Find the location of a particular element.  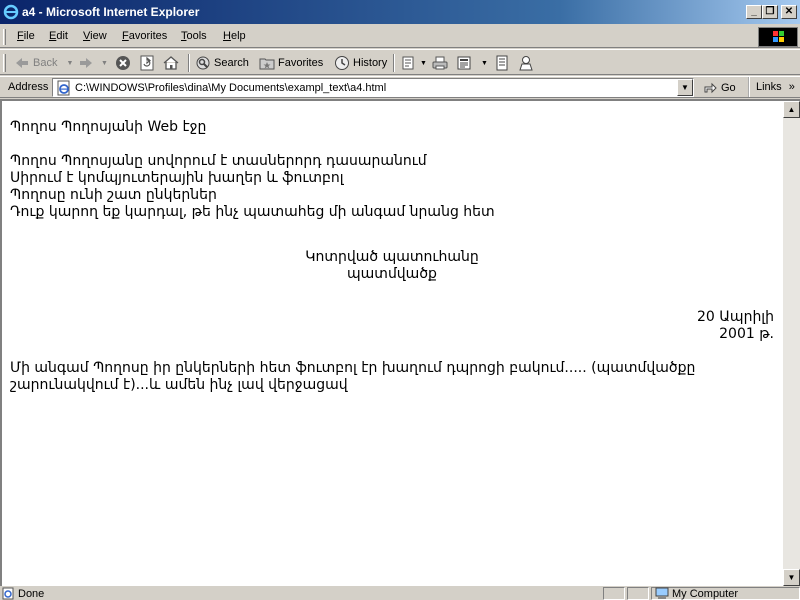

messenger-icon is located at coordinates (526, 63).